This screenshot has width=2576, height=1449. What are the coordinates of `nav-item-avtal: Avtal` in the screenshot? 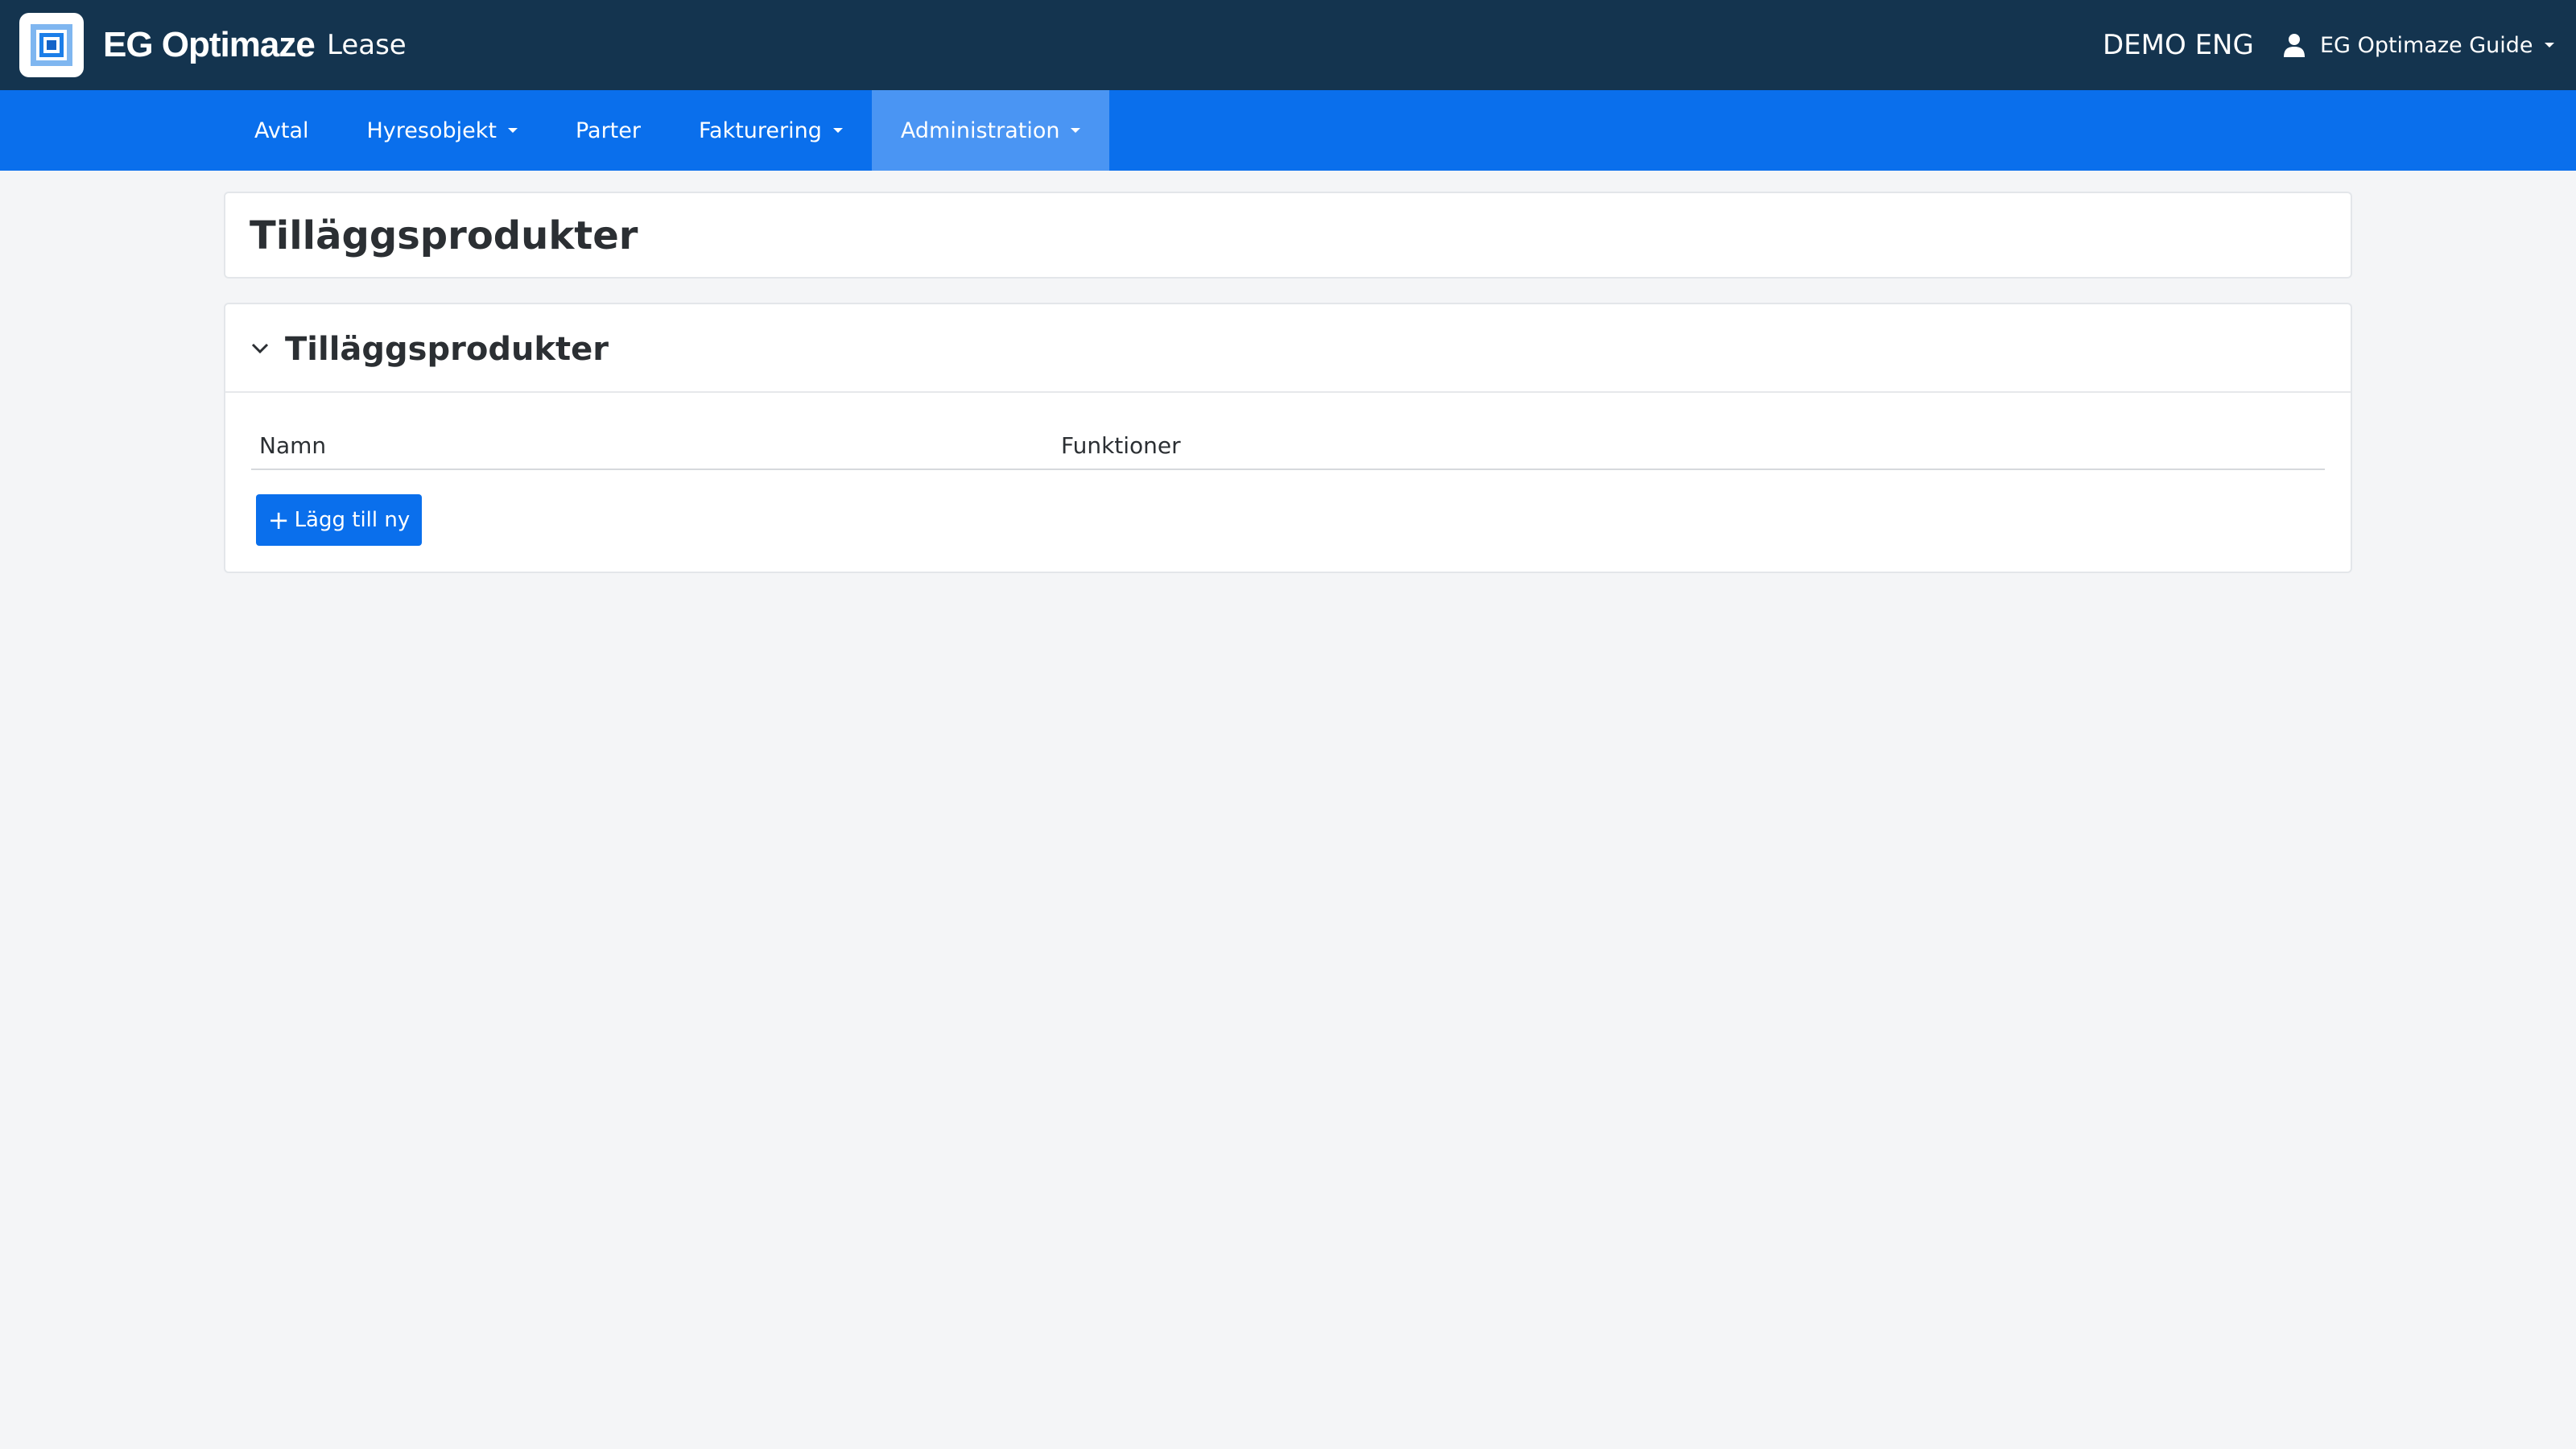 It's located at (281, 130).